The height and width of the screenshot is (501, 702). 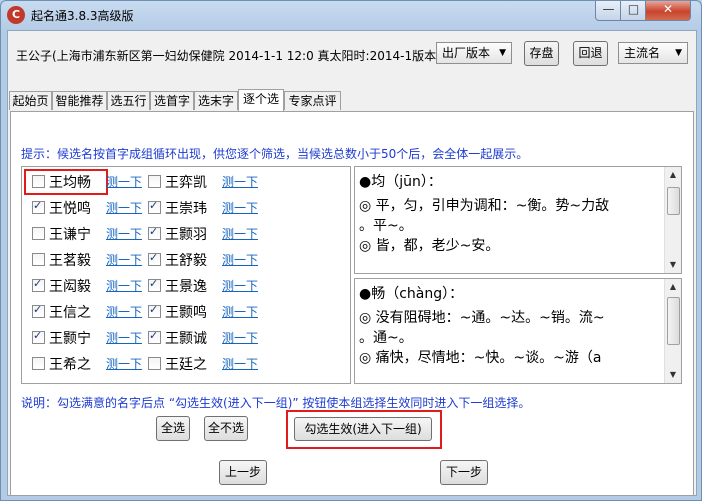 I want to click on name-label: 王均畅, so click(x=70, y=183).